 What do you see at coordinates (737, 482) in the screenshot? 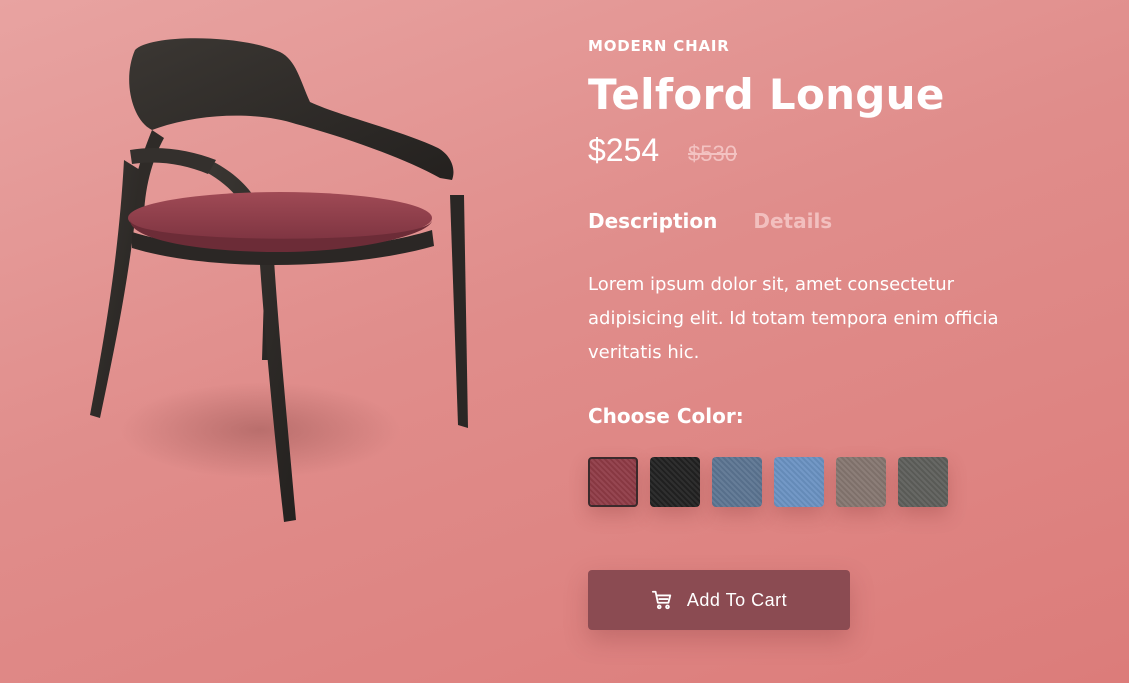
I see `color-swatch-denim` at bounding box center [737, 482].